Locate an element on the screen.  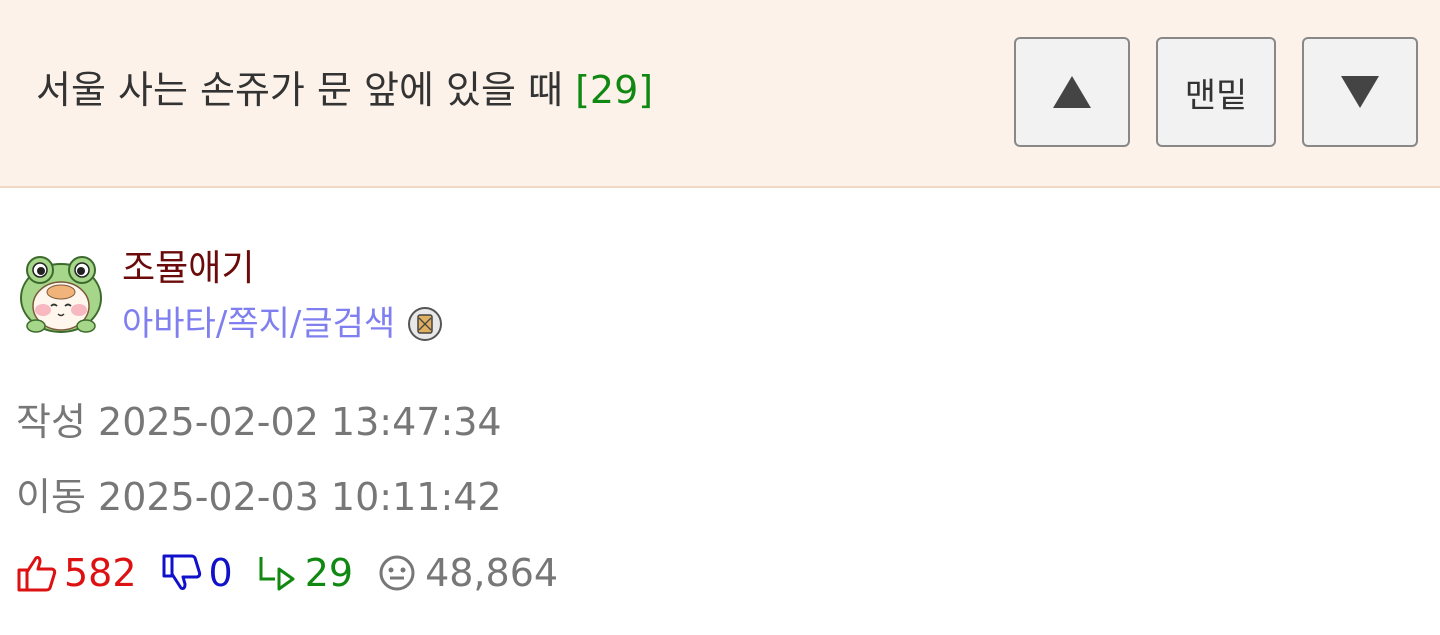
author-links: 아바타 / 쪽지 / 글검색 is located at coordinates (282, 324).